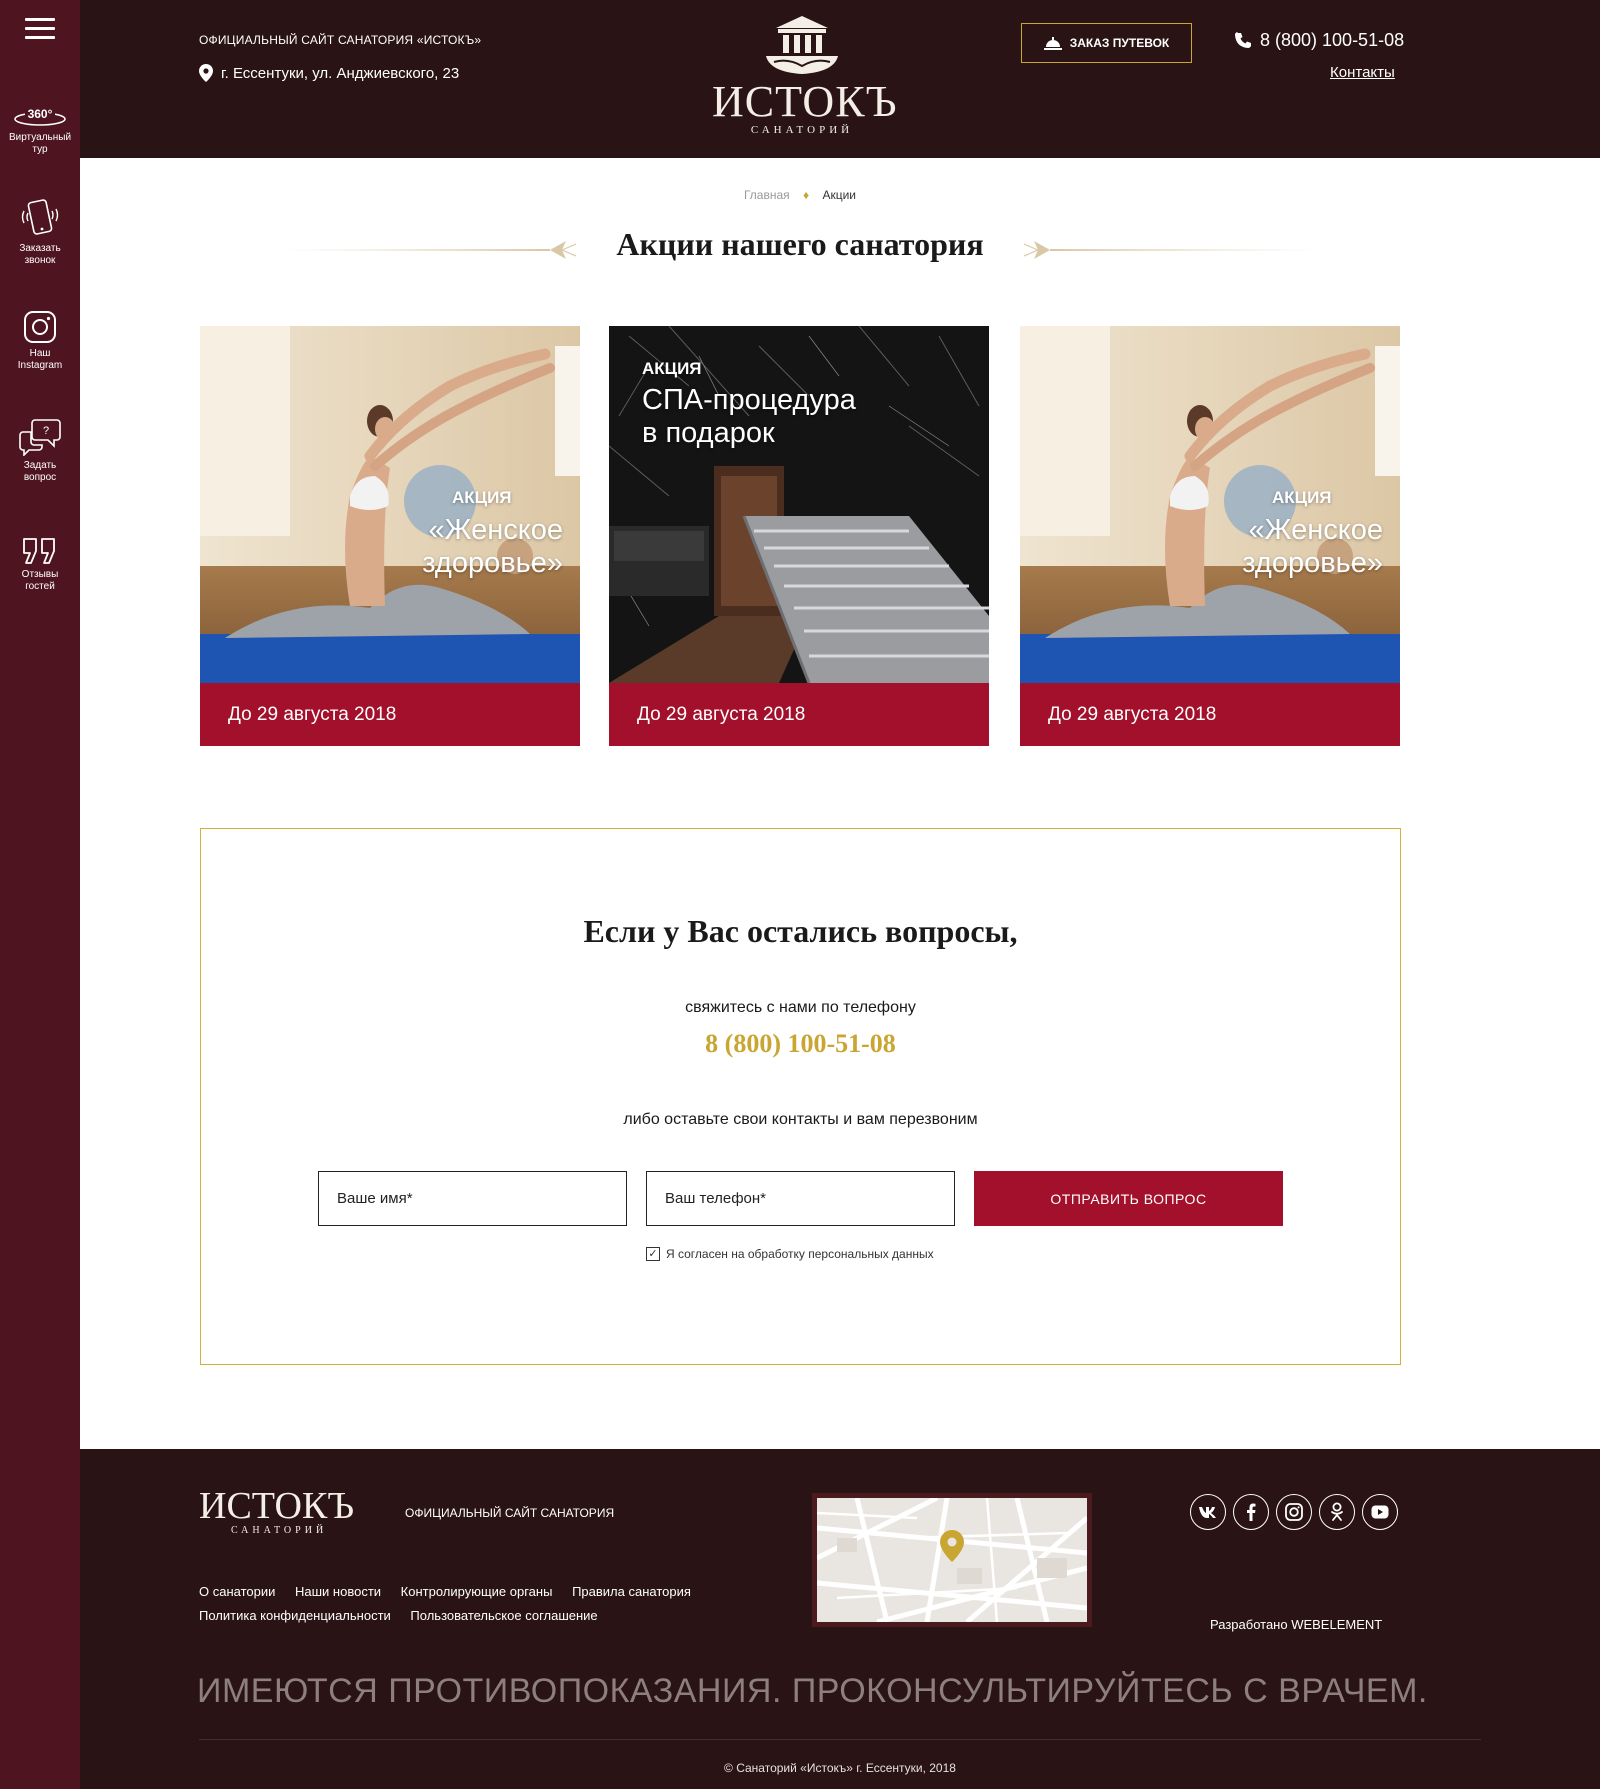  Describe the element at coordinates (800, 1198) in the screenshot. I see `phone-input` at that location.